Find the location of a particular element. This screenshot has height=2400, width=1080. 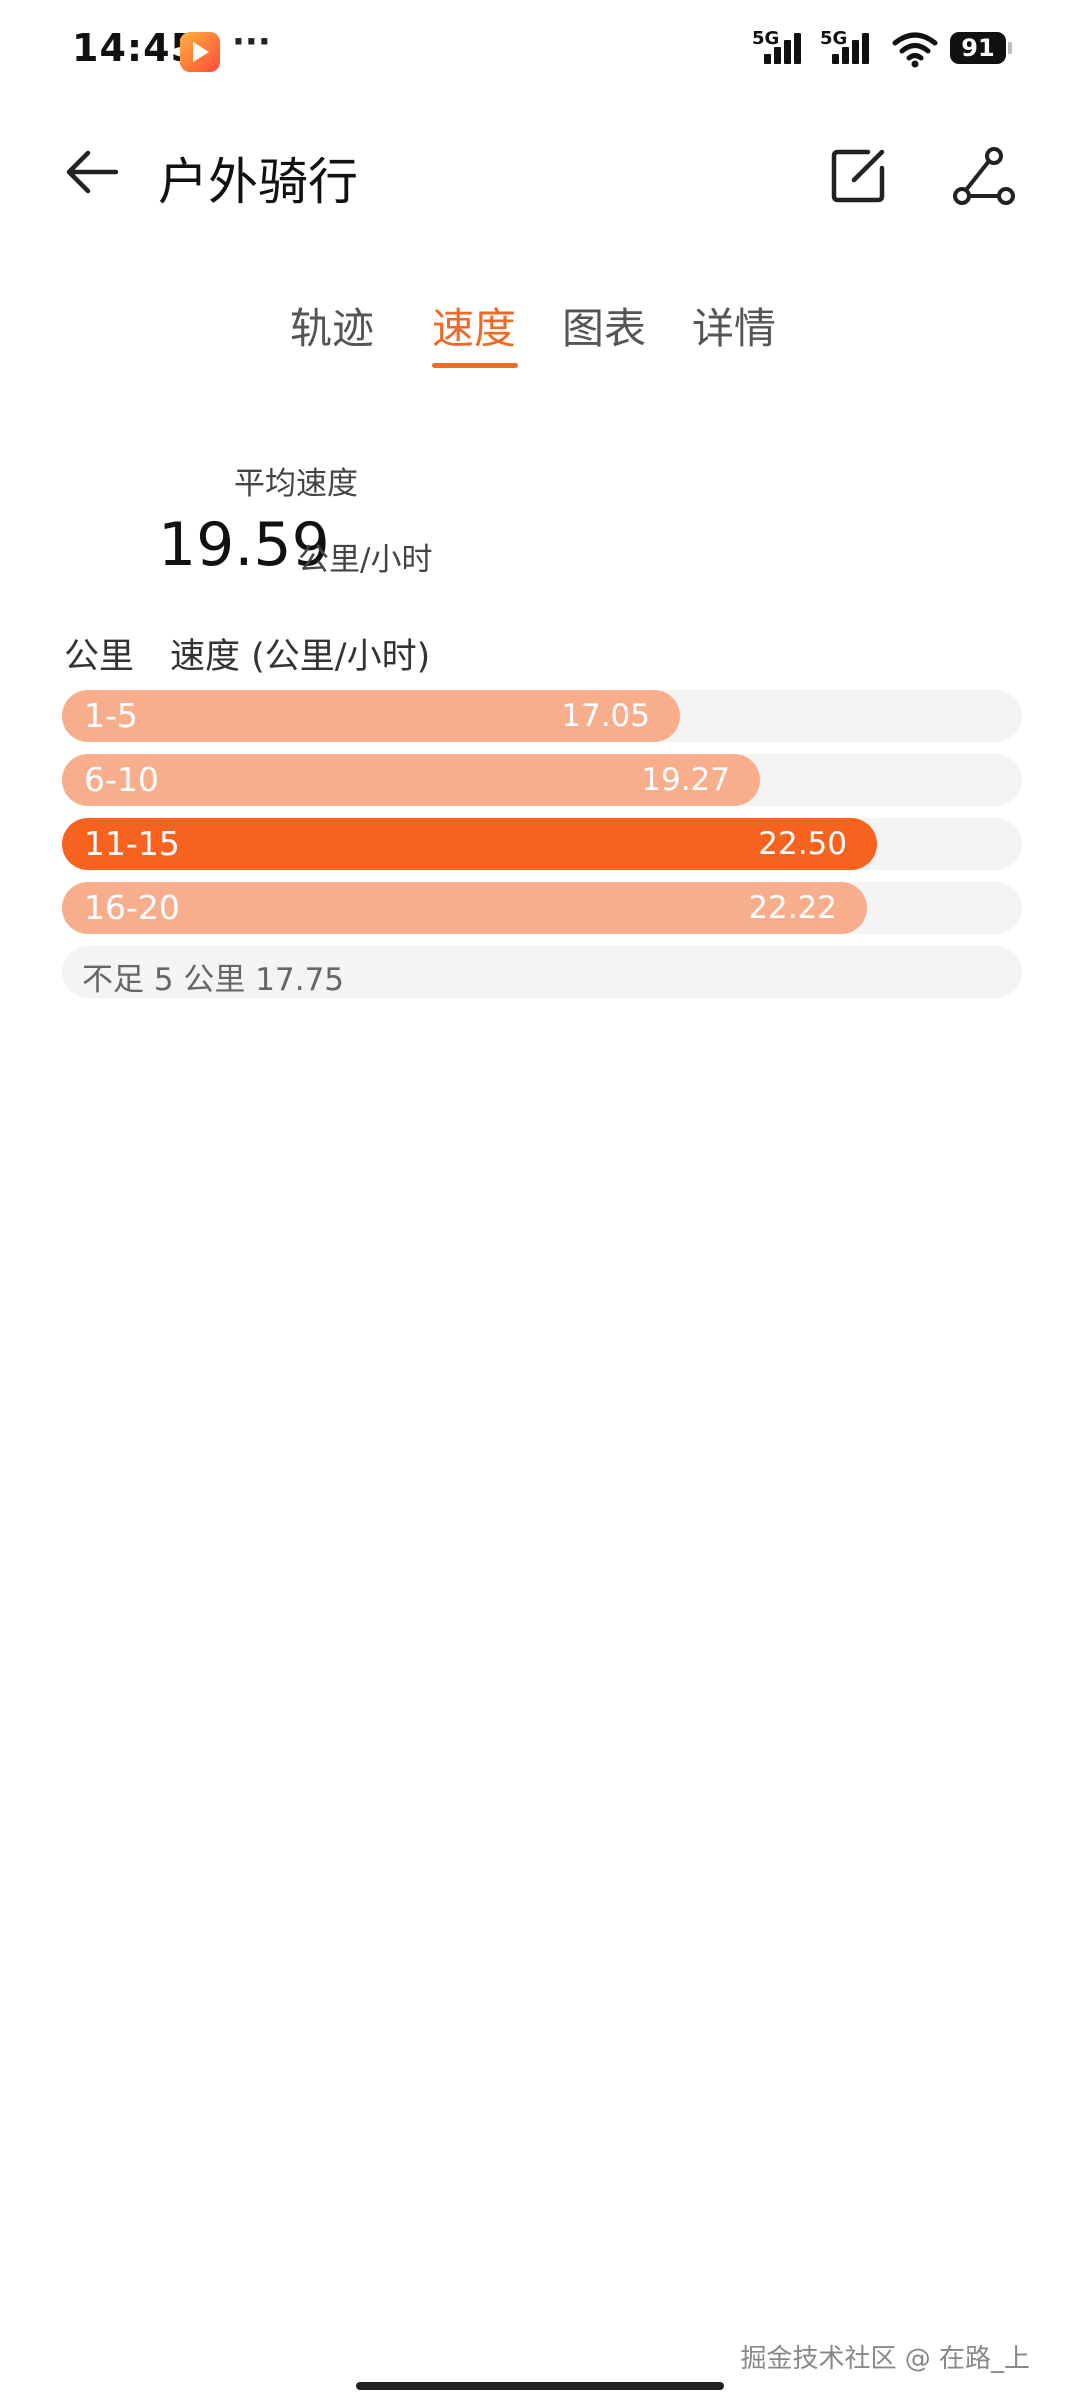

more-notifications-icon: ··· is located at coordinates (251, 42).